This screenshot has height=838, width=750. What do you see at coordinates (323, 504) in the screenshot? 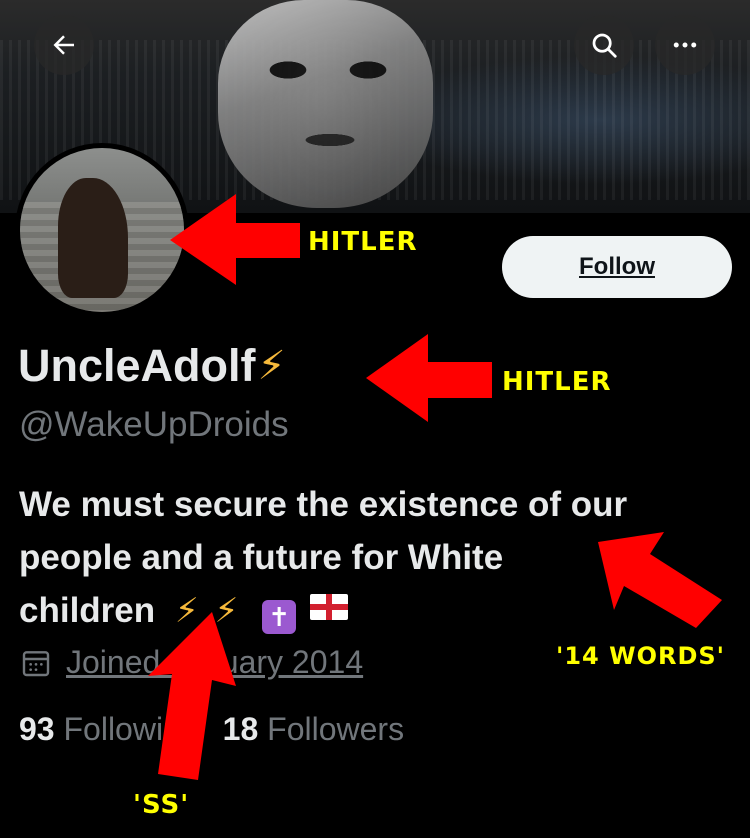
I see `bio-line-1: We must secure the existence of our` at bounding box center [323, 504].